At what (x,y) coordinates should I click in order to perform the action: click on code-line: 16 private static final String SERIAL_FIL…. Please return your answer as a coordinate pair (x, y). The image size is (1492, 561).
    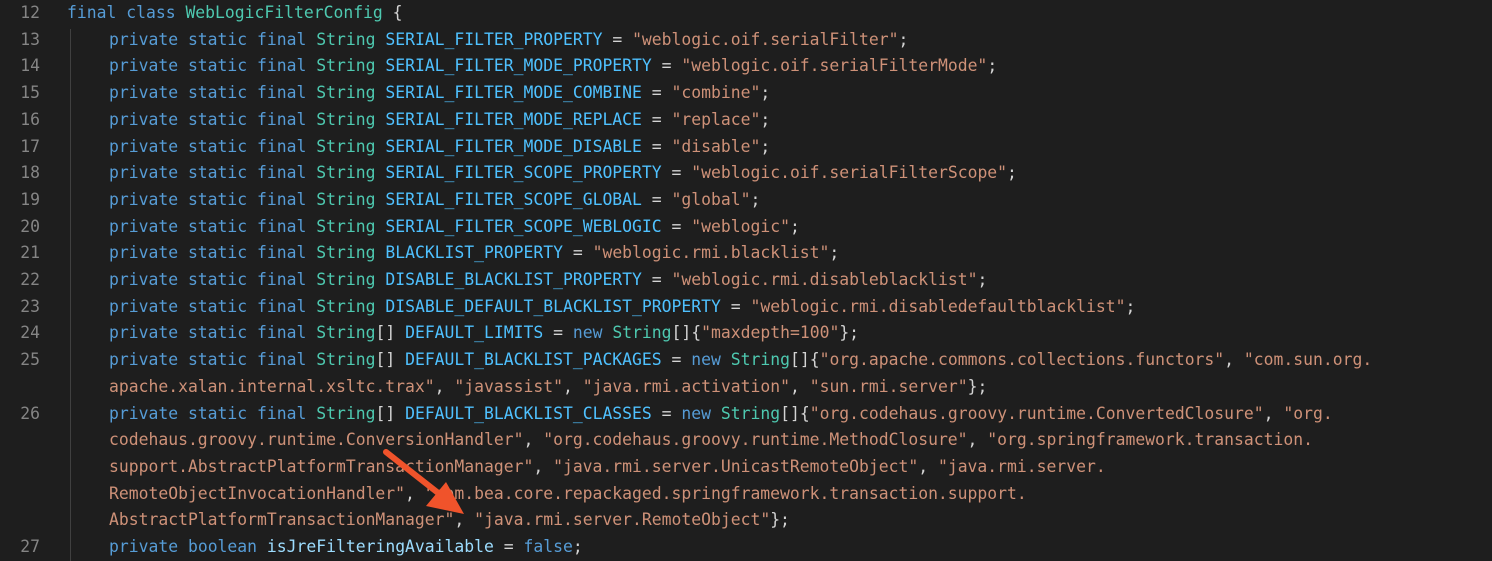
    Looking at the image, I should click on (746, 120).